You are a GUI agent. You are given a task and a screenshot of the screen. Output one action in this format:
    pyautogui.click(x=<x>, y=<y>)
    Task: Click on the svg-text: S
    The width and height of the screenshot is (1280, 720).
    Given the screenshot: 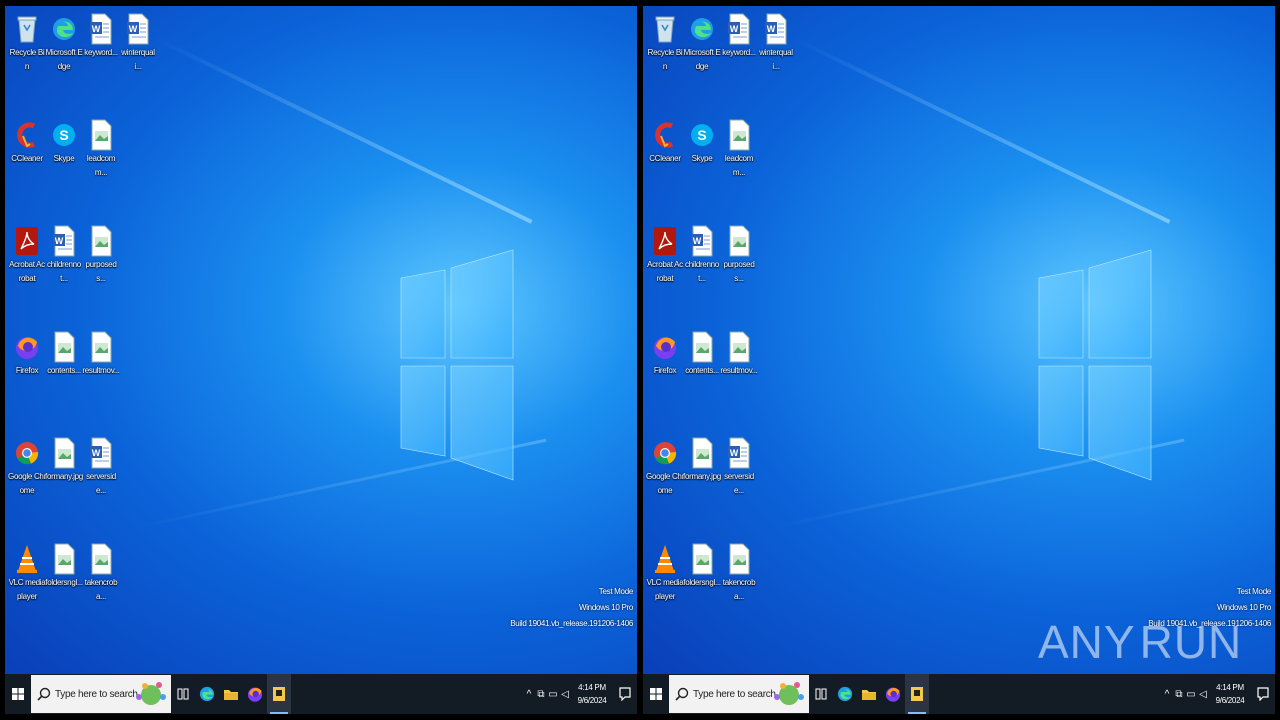 What is the action you would take?
    pyautogui.click(x=63, y=135)
    